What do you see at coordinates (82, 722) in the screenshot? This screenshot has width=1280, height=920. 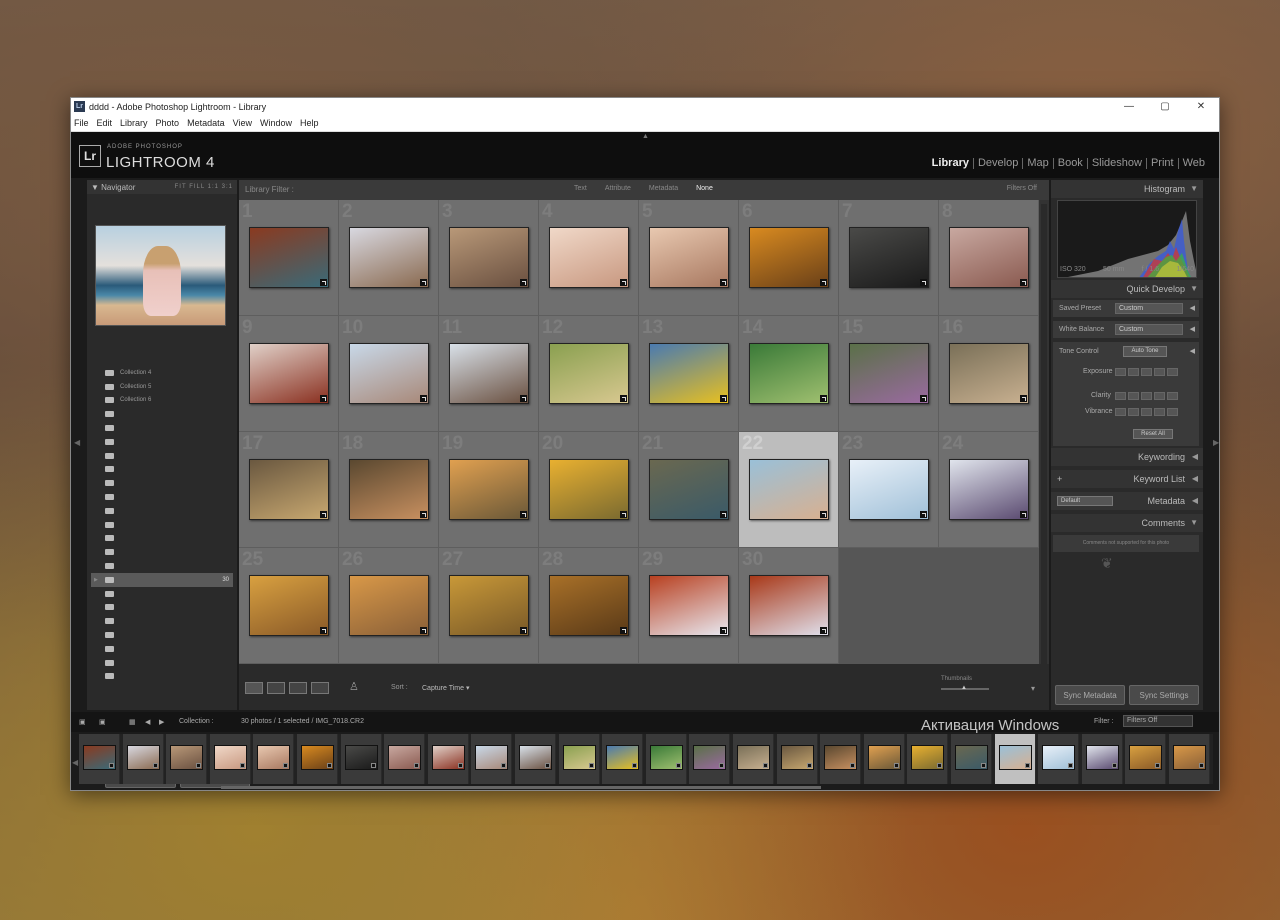 I see `main-window-icon: ▣` at bounding box center [82, 722].